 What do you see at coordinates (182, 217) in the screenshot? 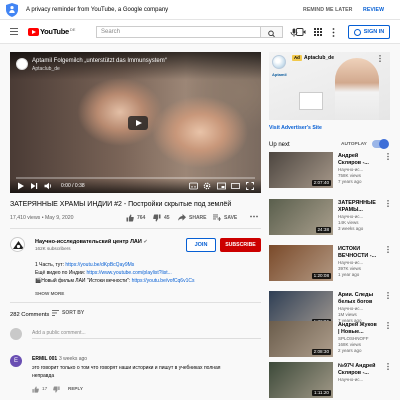
I see `share-icon` at bounding box center [182, 217].